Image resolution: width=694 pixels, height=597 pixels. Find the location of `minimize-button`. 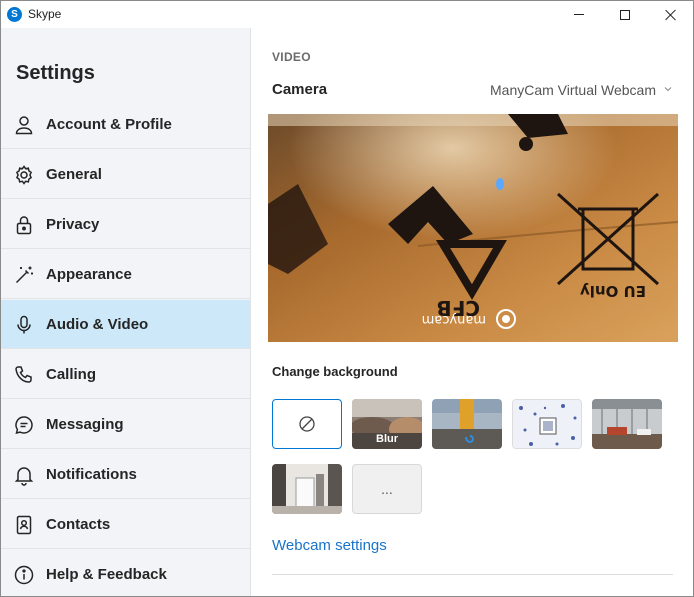

minimize-button is located at coordinates (579, 14).